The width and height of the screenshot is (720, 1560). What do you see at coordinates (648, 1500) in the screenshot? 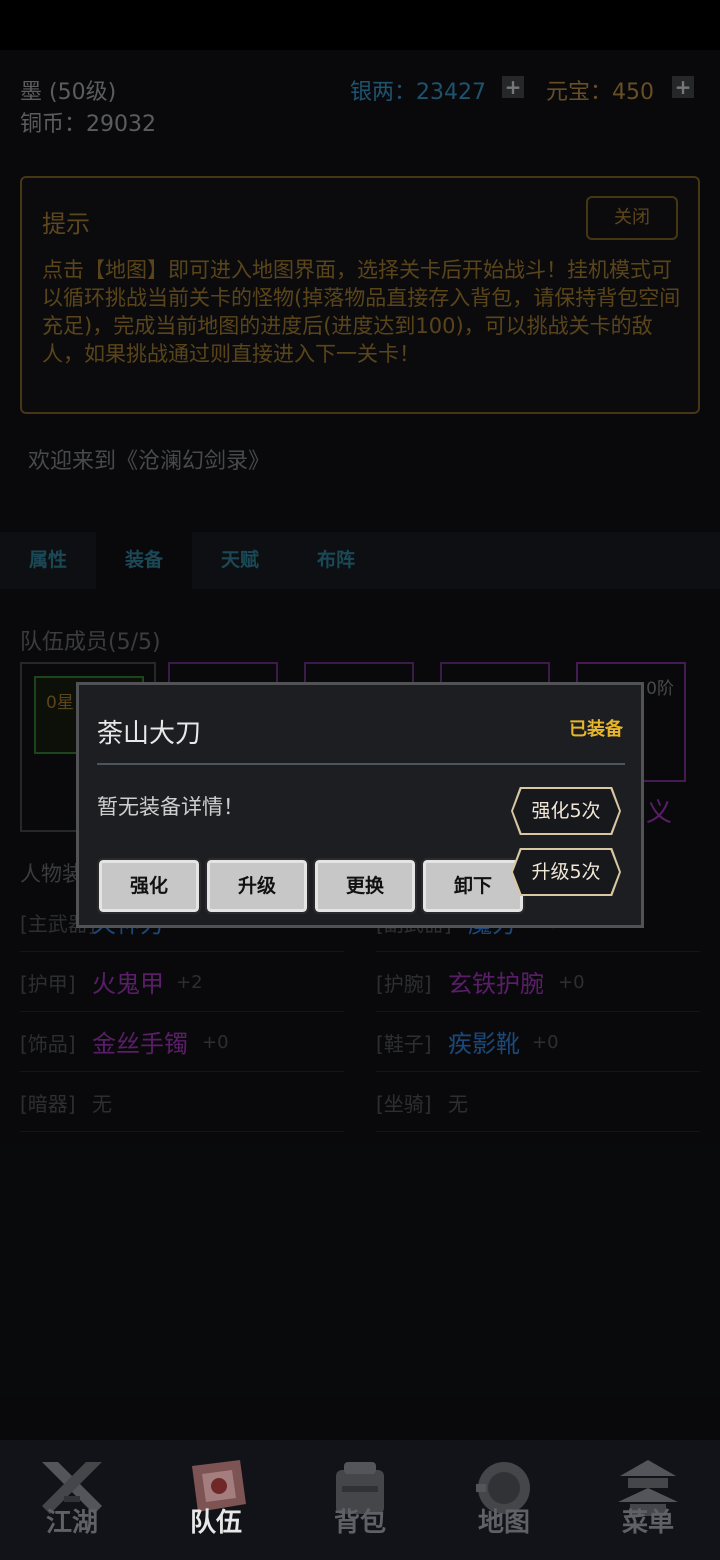
I see `nav-menu: 菜单` at bounding box center [648, 1500].